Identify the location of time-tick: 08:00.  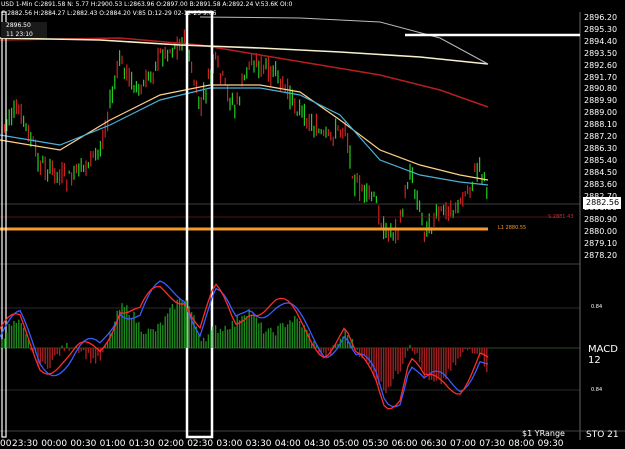
(521, 444).